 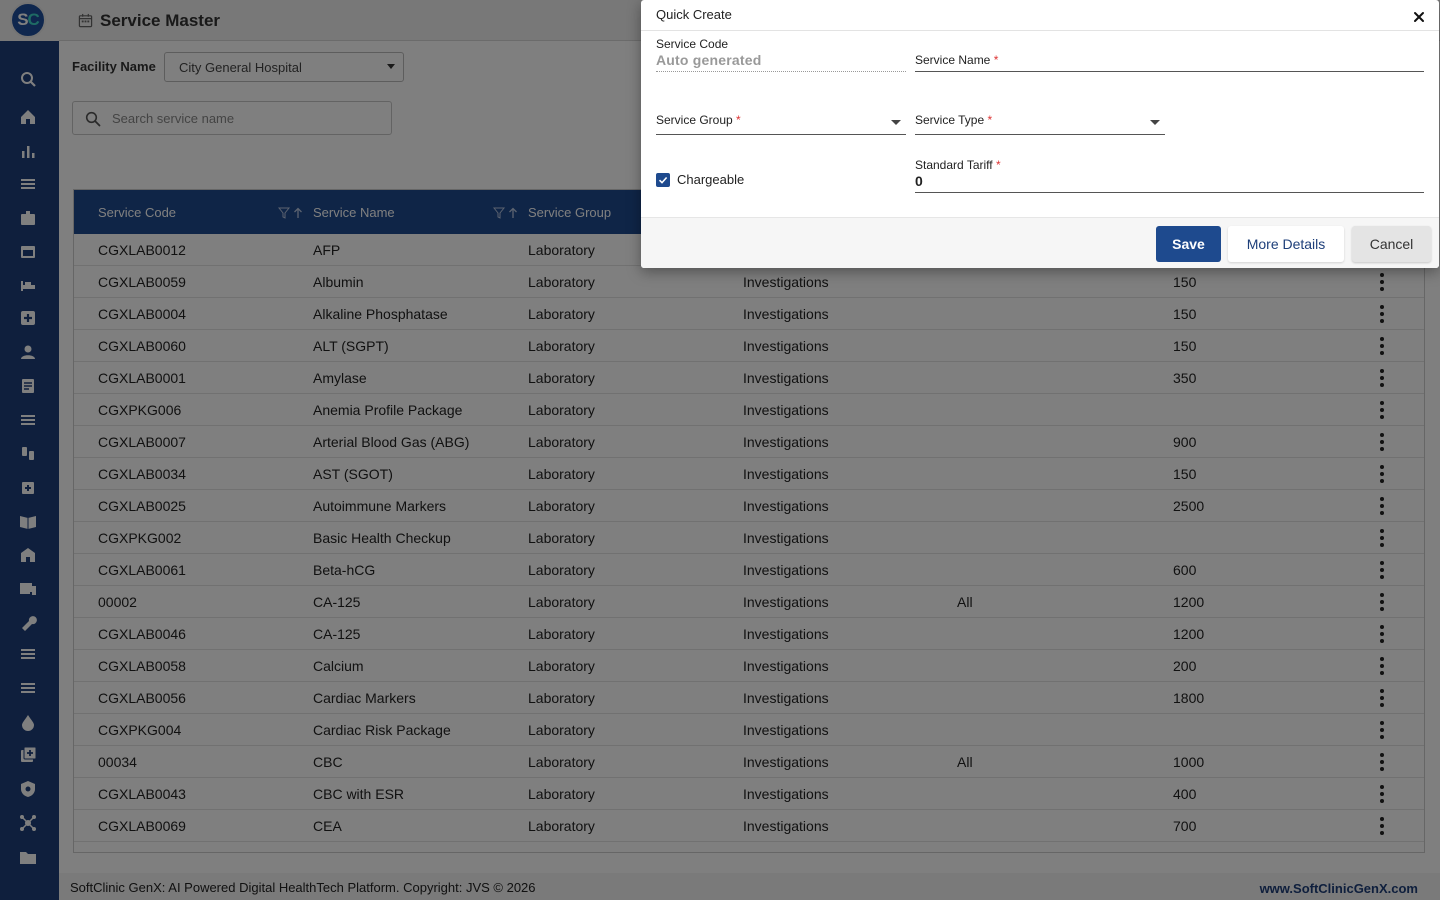 I want to click on dialog-divider, so click(x=1040, y=30).